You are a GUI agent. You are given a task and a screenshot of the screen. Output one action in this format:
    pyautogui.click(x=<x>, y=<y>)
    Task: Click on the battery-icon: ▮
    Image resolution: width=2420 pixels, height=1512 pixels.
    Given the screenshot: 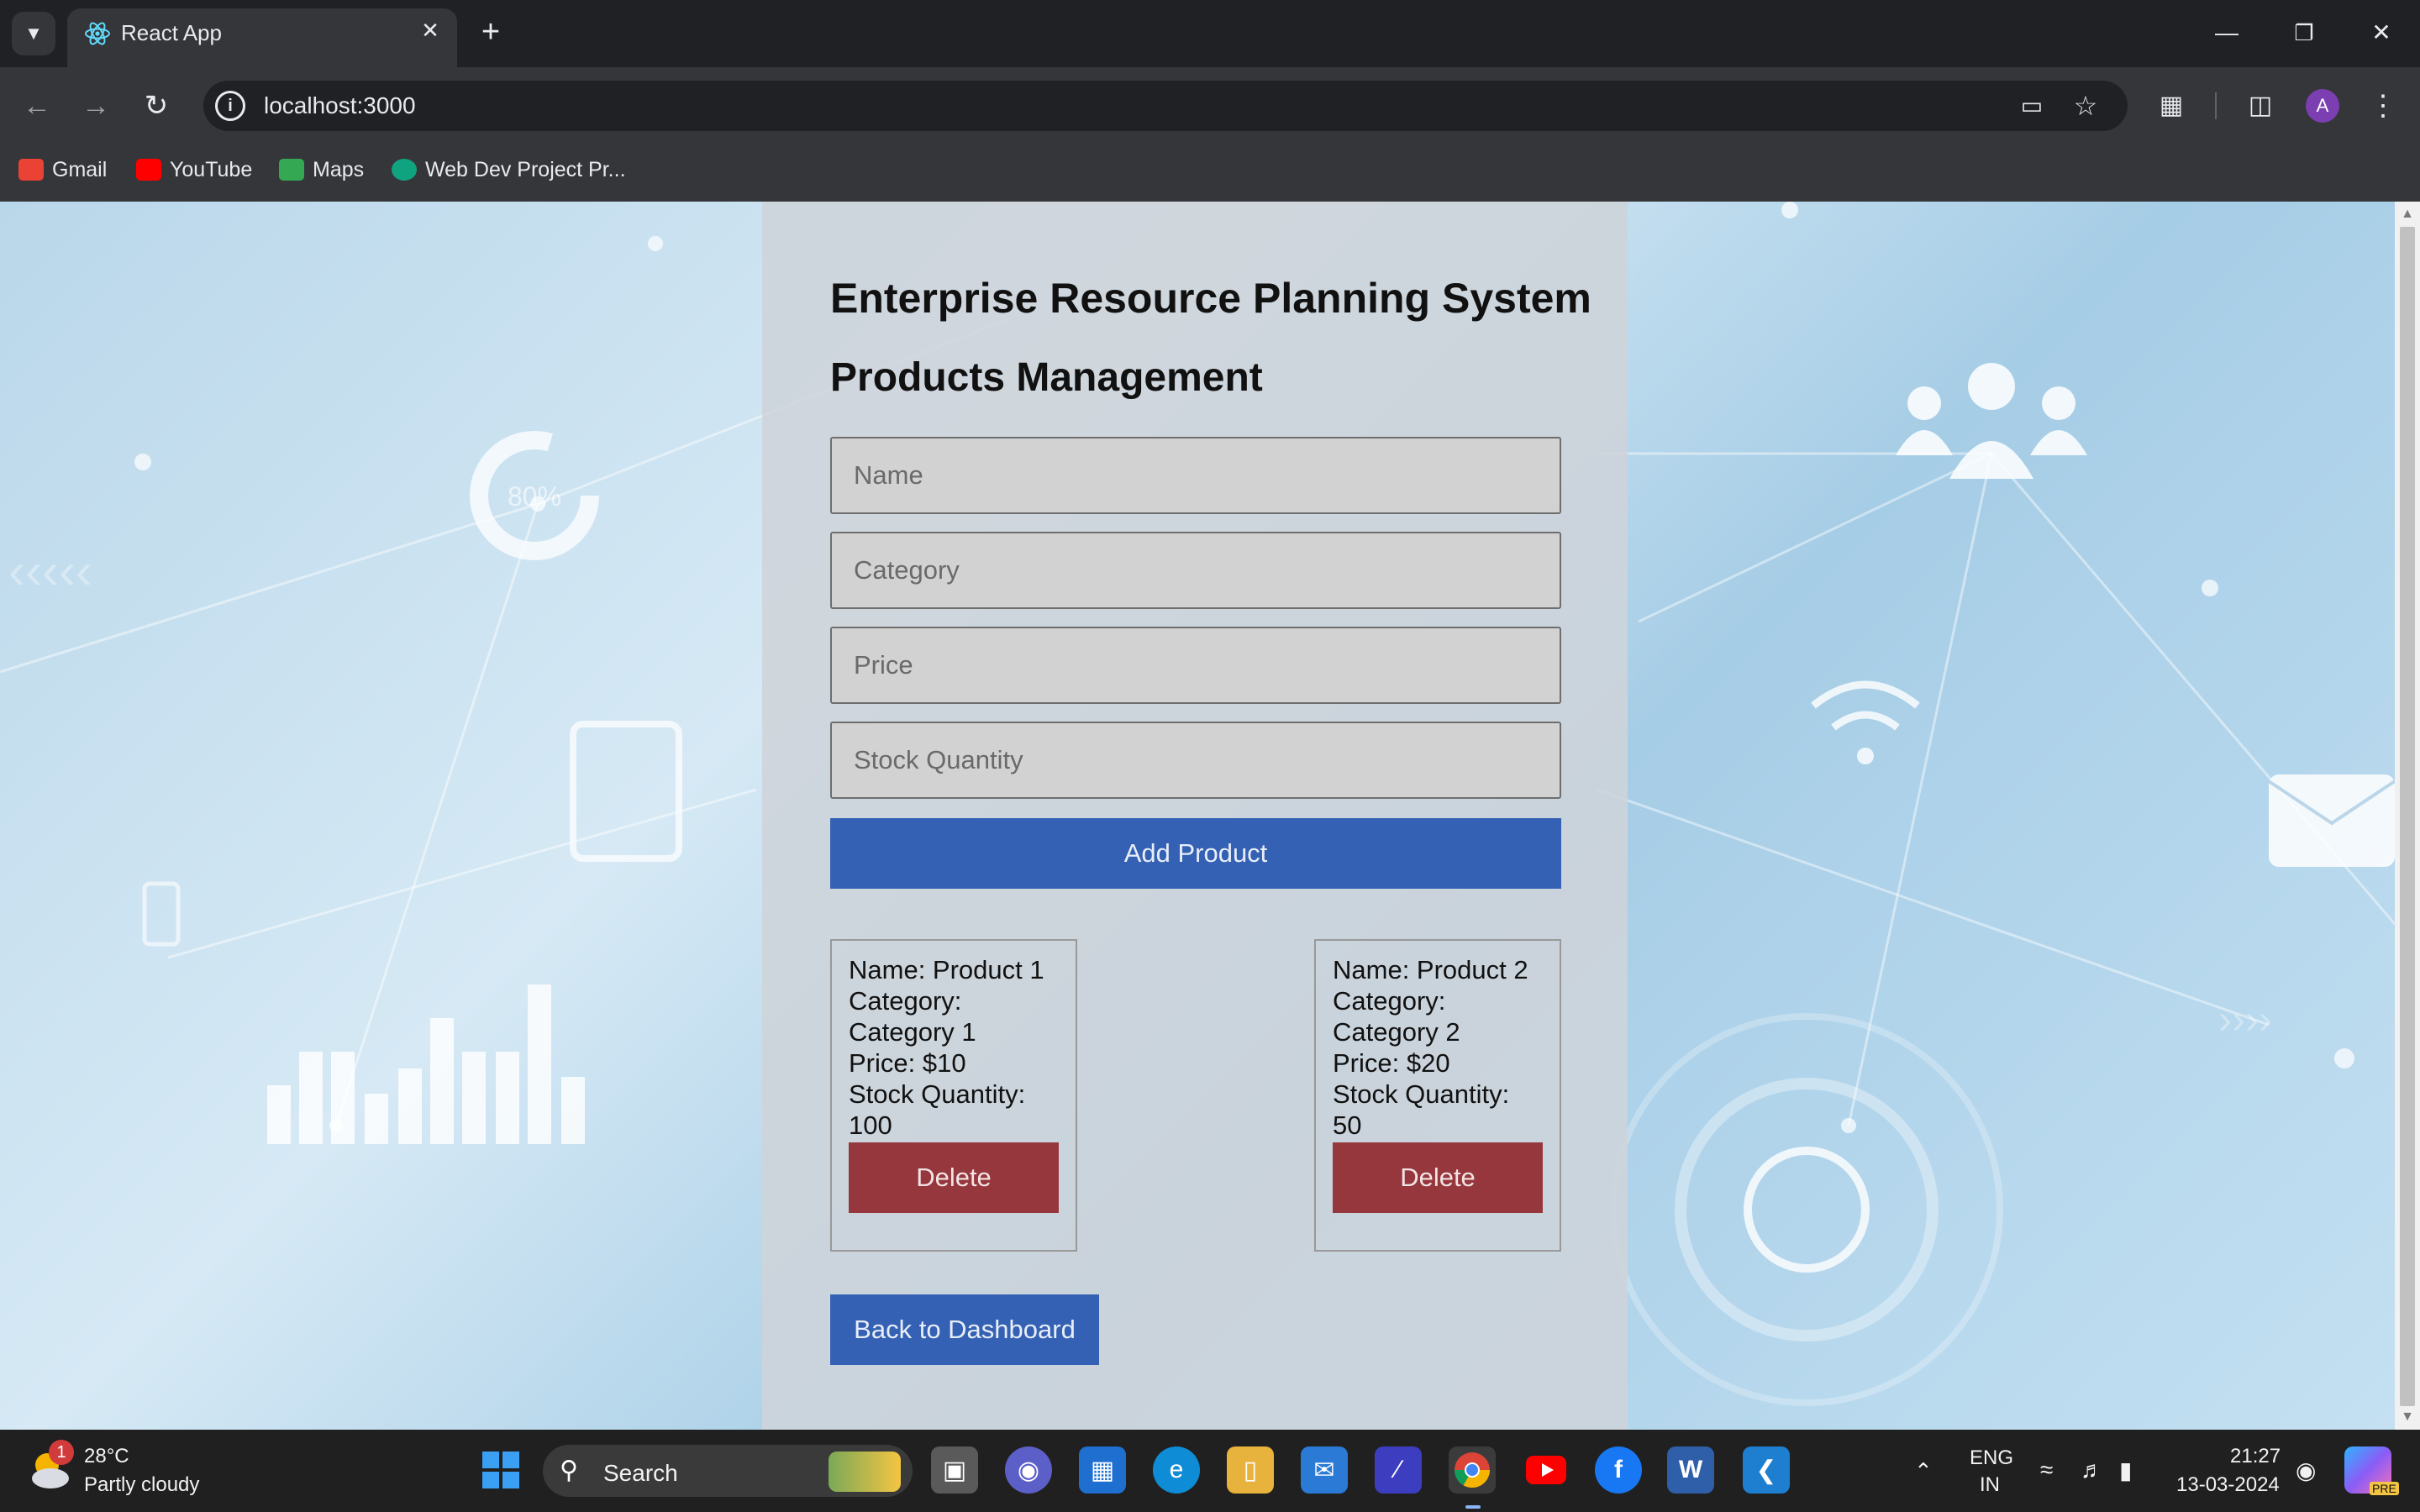 What is the action you would take?
    pyautogui.click(x=2125, y=1470)
    